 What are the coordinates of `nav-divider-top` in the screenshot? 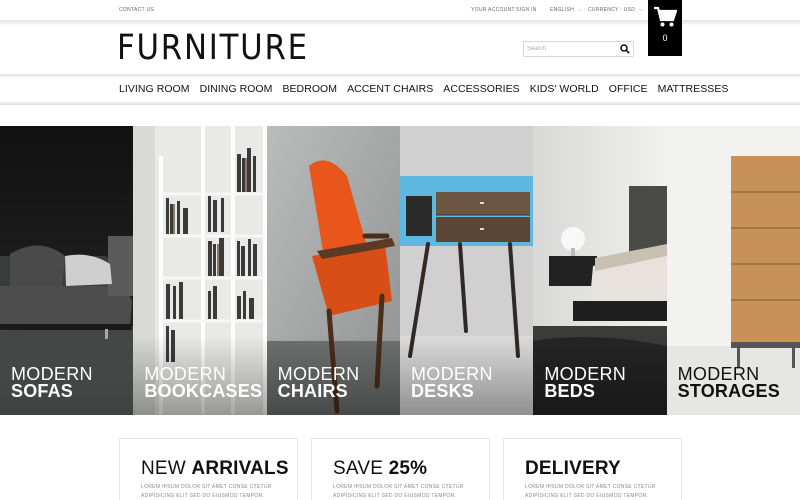 It's located at (400, 76).